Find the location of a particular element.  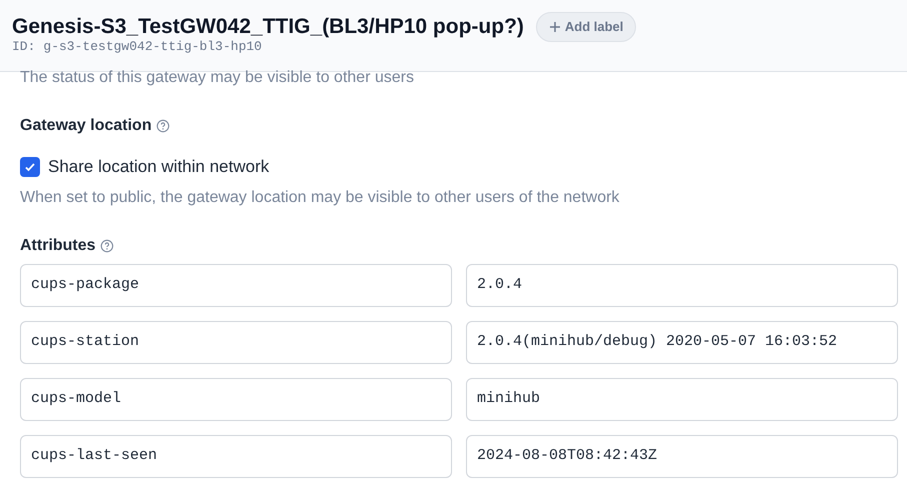

attribute-value-field: 2.0.4 is located at coordinates (682, 285).